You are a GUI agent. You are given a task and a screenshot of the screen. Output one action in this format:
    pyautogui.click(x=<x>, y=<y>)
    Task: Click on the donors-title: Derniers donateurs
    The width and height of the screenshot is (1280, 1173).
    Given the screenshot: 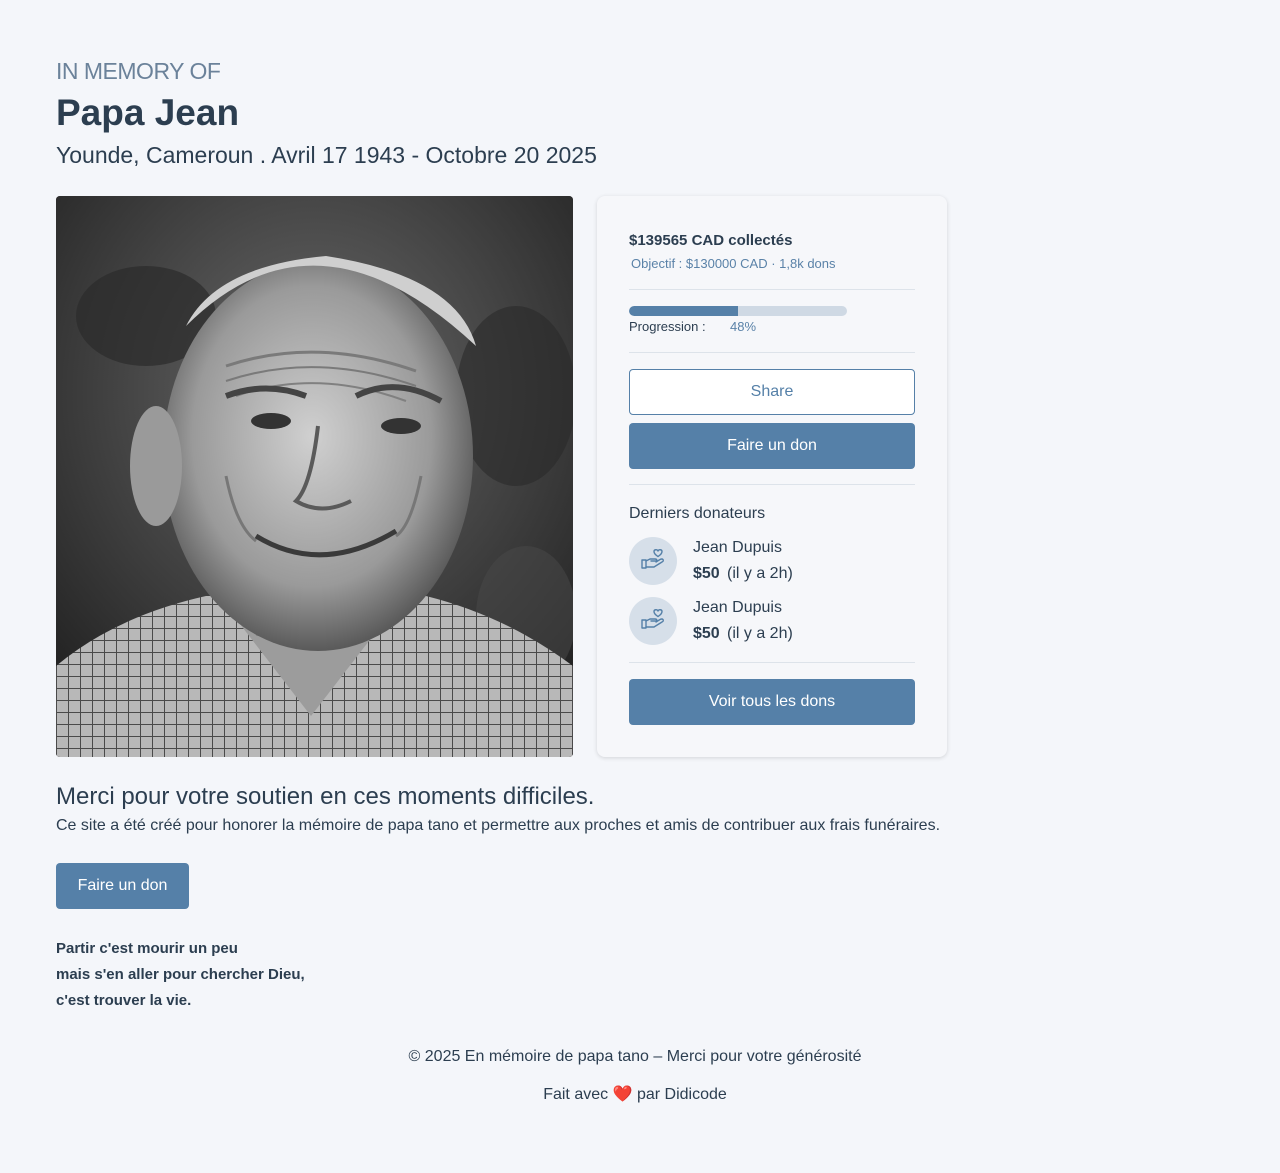 What is the action you would take?
    pyautogui.click(x=697, y=513)
    